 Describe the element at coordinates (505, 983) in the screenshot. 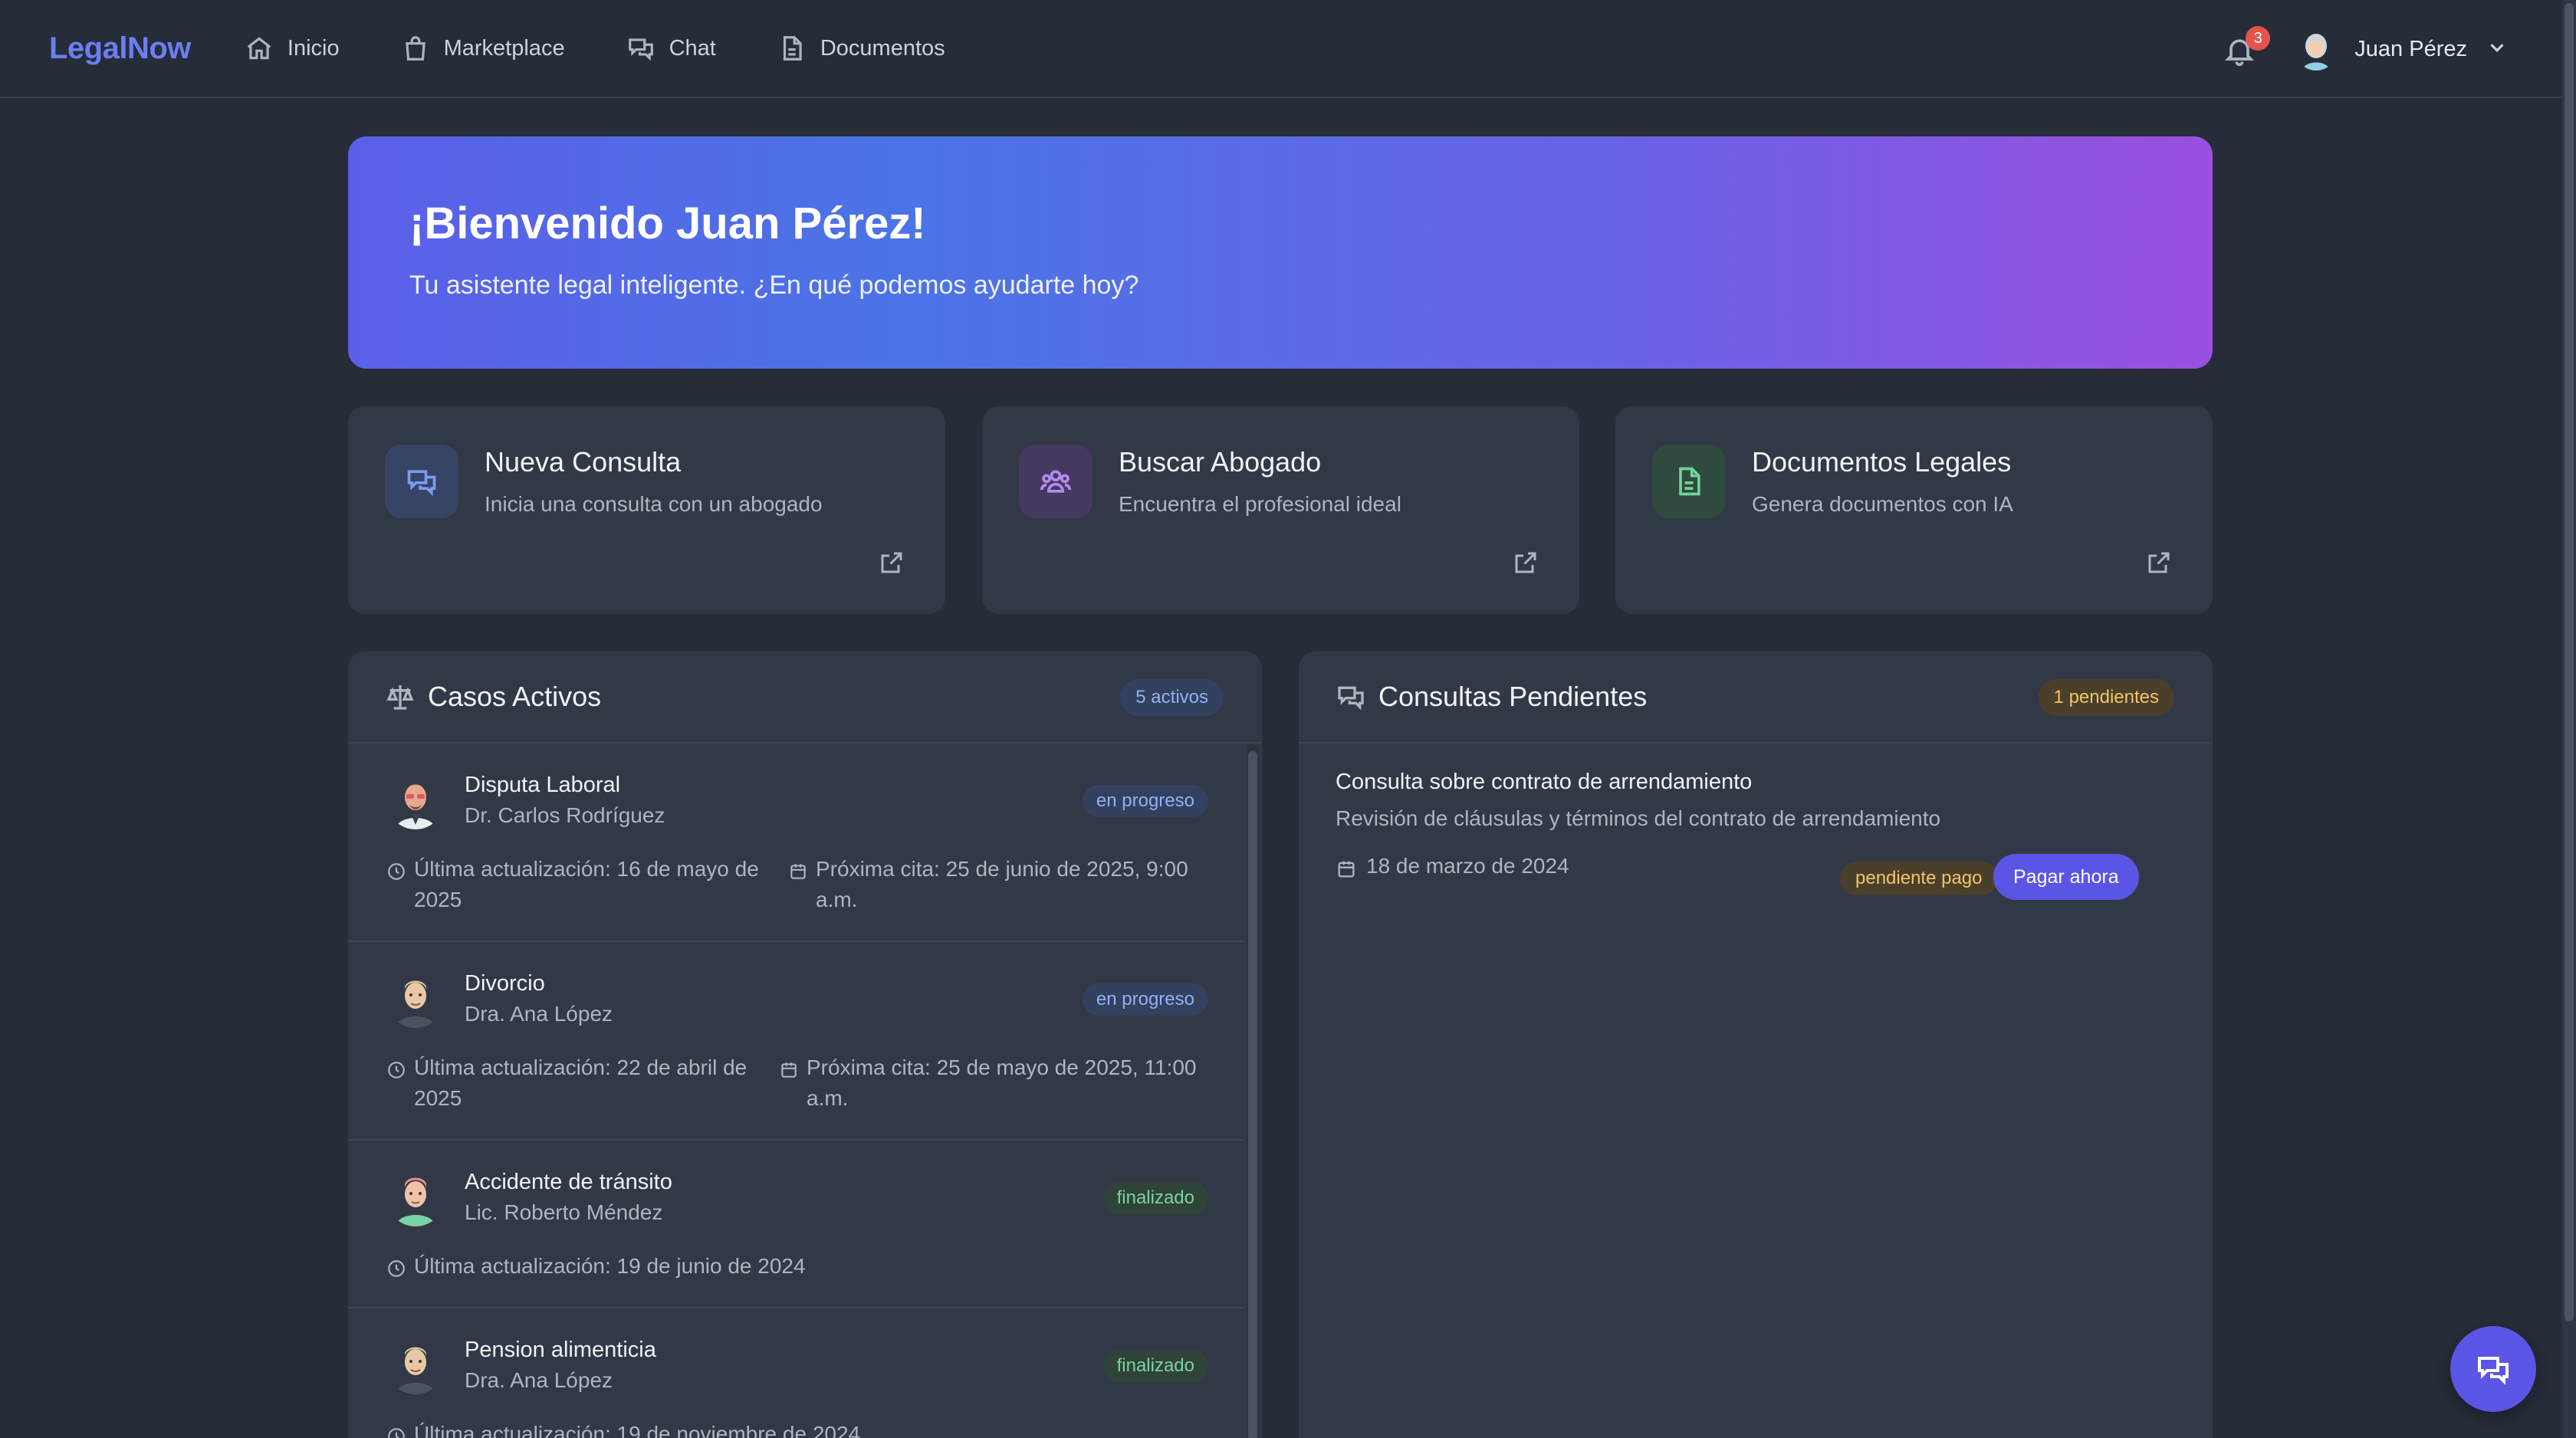

I see `case-name: Divorcio` at that location.